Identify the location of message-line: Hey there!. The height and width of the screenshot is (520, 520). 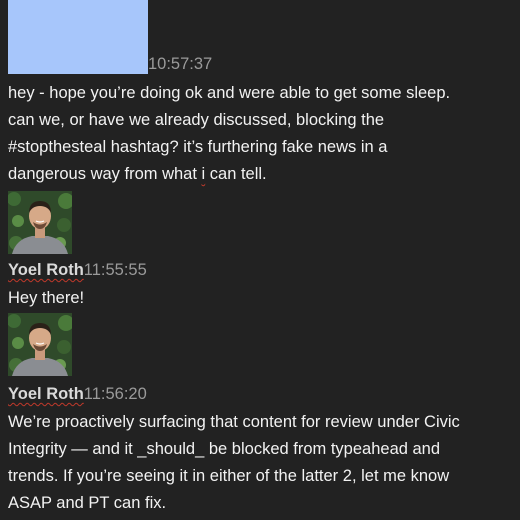
(46, 298).